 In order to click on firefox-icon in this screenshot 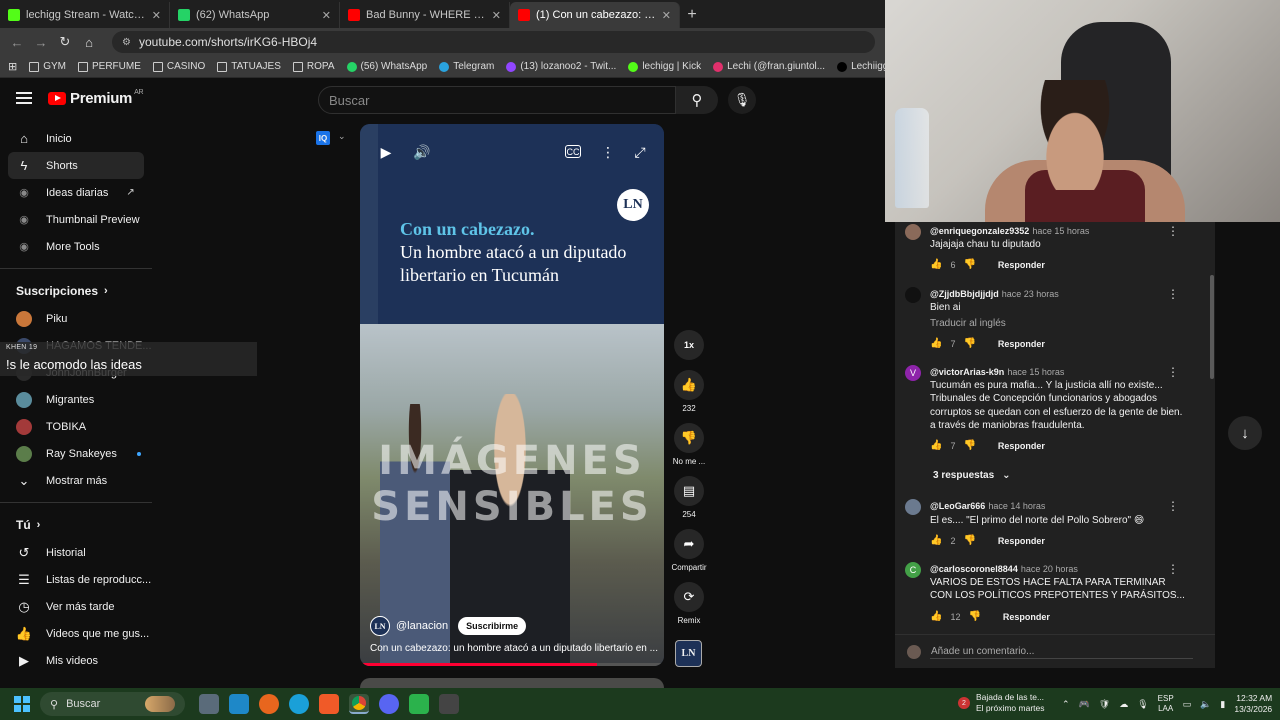, I will do `click(269, 704)`.